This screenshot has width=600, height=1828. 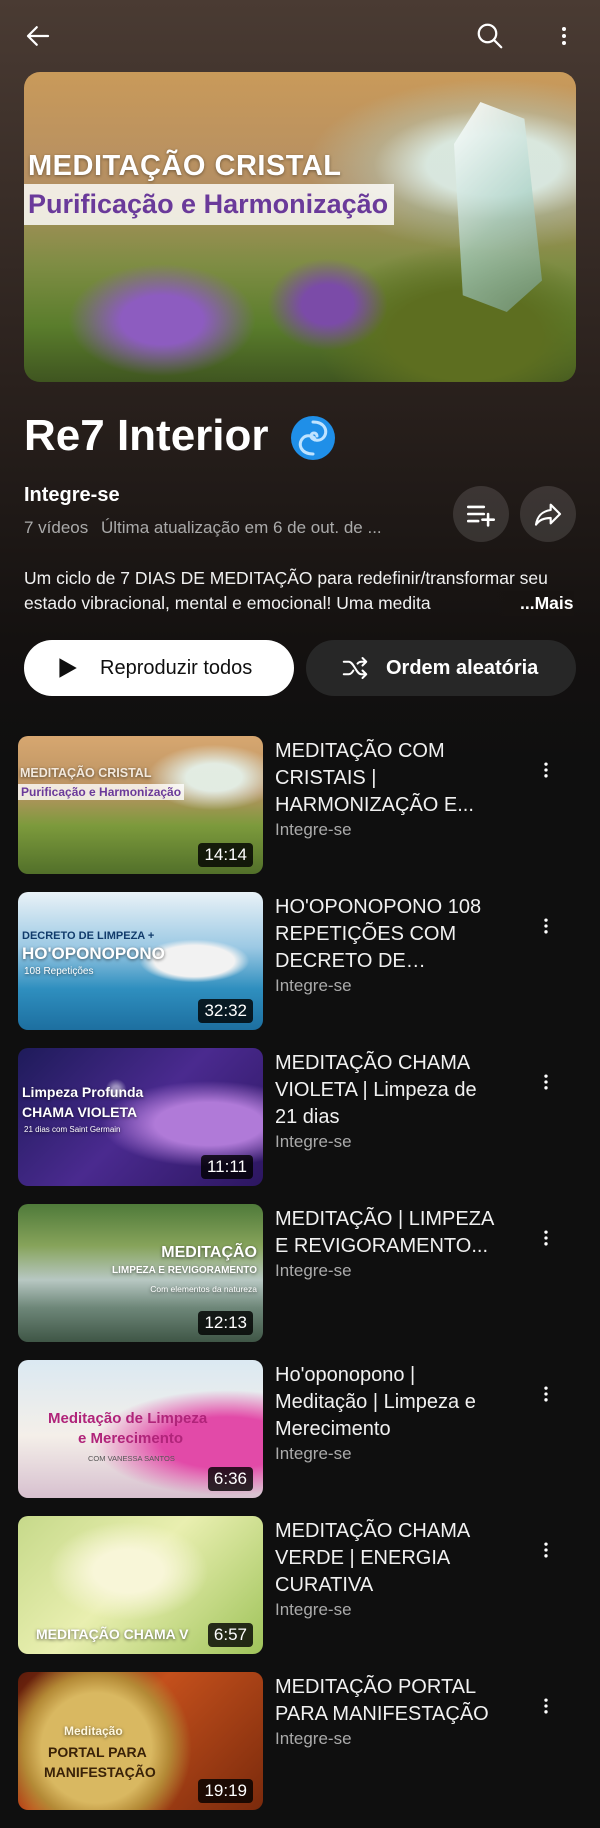 I want to click on search-icon, so click(x=490, y=36).